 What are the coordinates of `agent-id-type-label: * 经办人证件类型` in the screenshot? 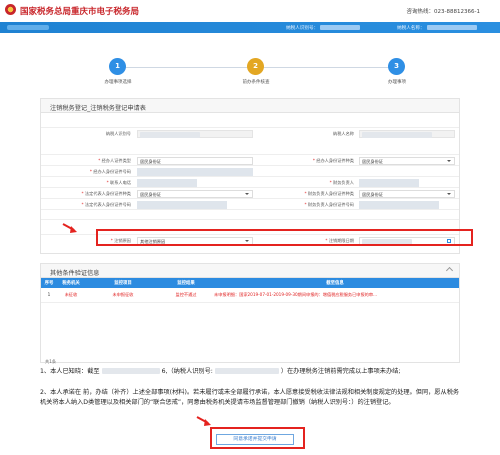 It's located at (114, 160).